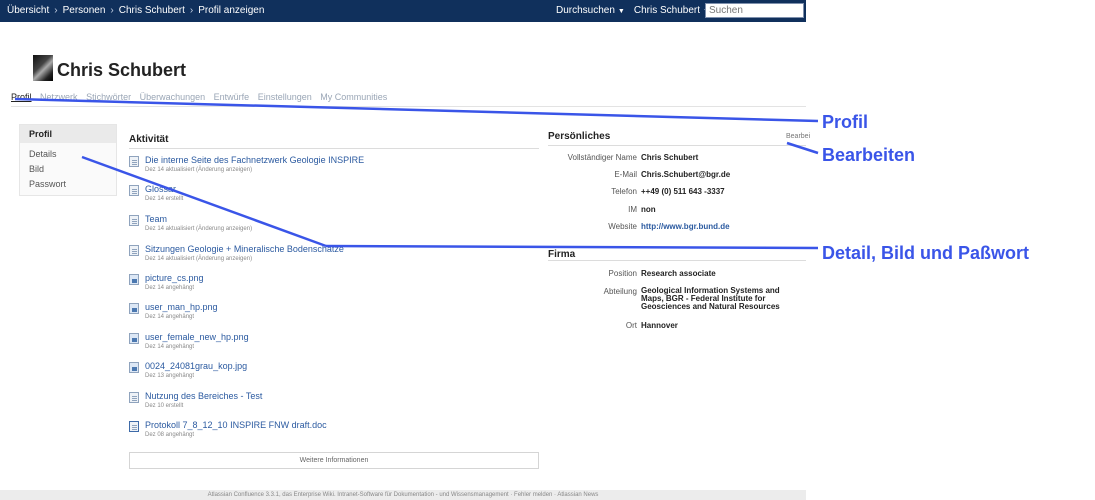 The image size is (1095, 500). What do you see at coordinates (666, 10) in the screenshot?
I see `user-menu-label: Chris Schubert` at bounding box center [666, 10].